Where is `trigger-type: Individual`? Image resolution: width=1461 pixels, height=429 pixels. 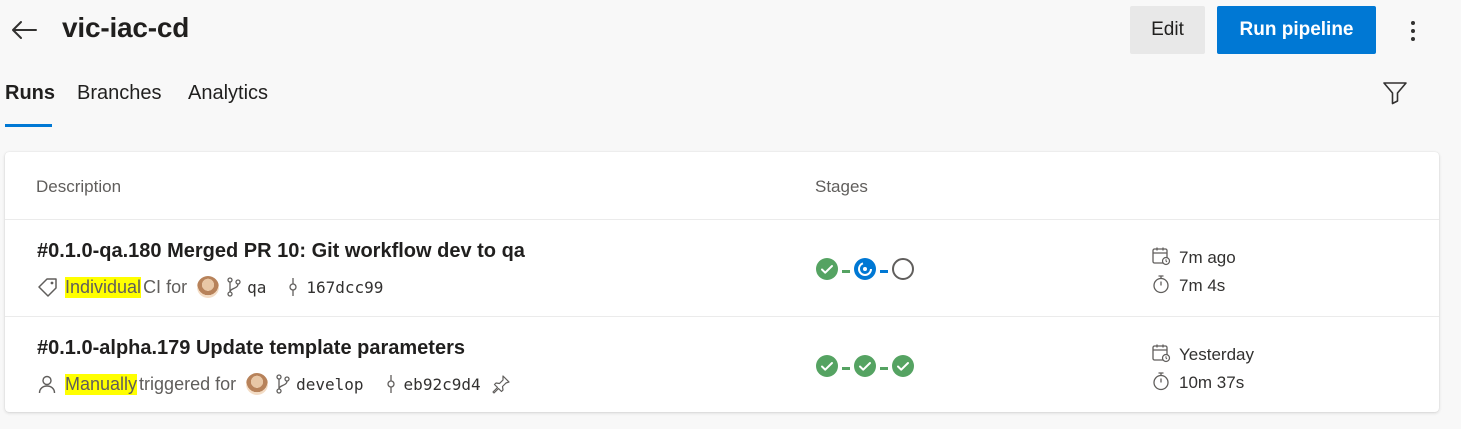 trigger-type: Individual is located at coordinates (103, 287).